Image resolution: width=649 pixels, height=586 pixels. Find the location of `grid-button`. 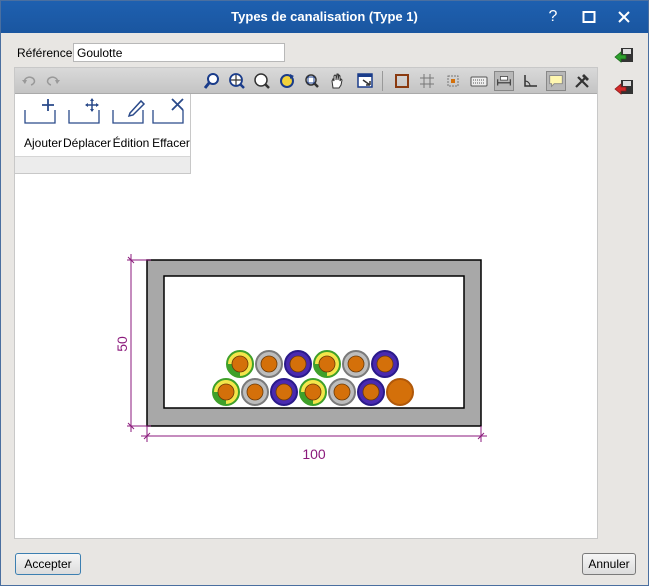

grid-button is located at coordinates (427, 81).